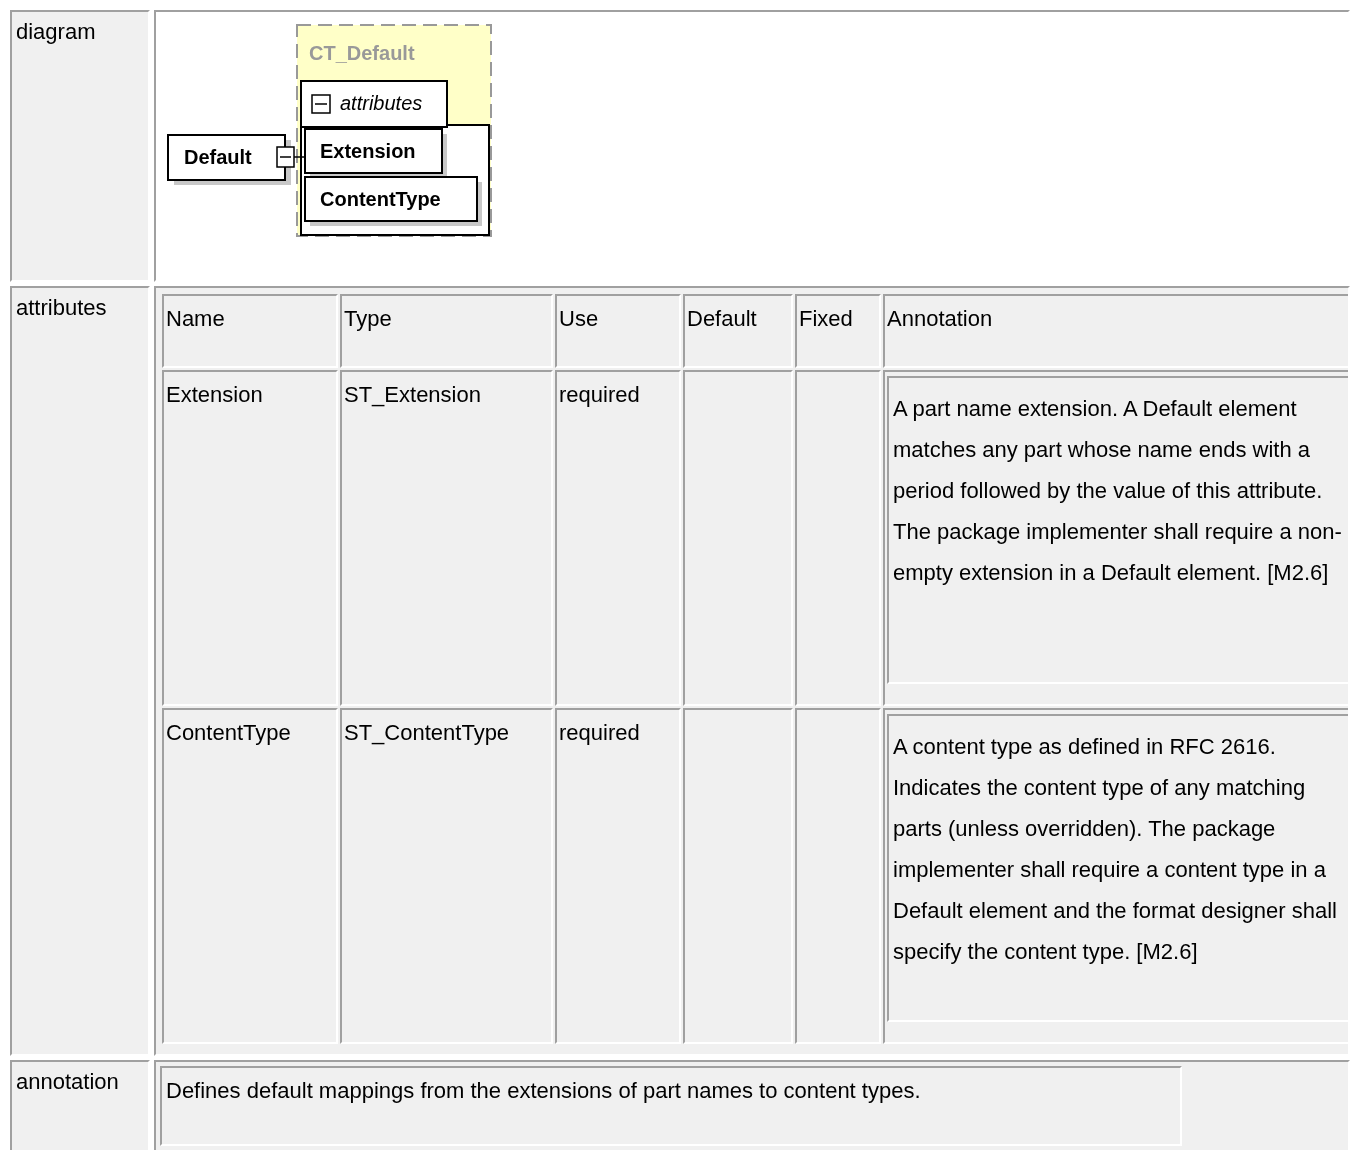  Describe the element at coordinates (362, 53) in the screenshot. I see `type-name: CT_Default` at that location.